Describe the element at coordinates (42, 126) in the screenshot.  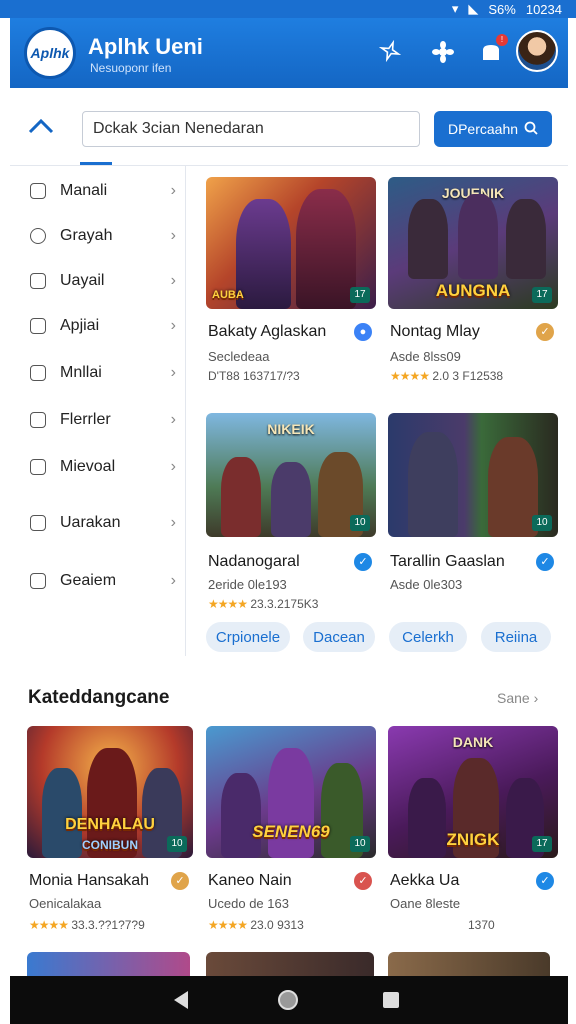
I see `chevron-up-icon` at that location.